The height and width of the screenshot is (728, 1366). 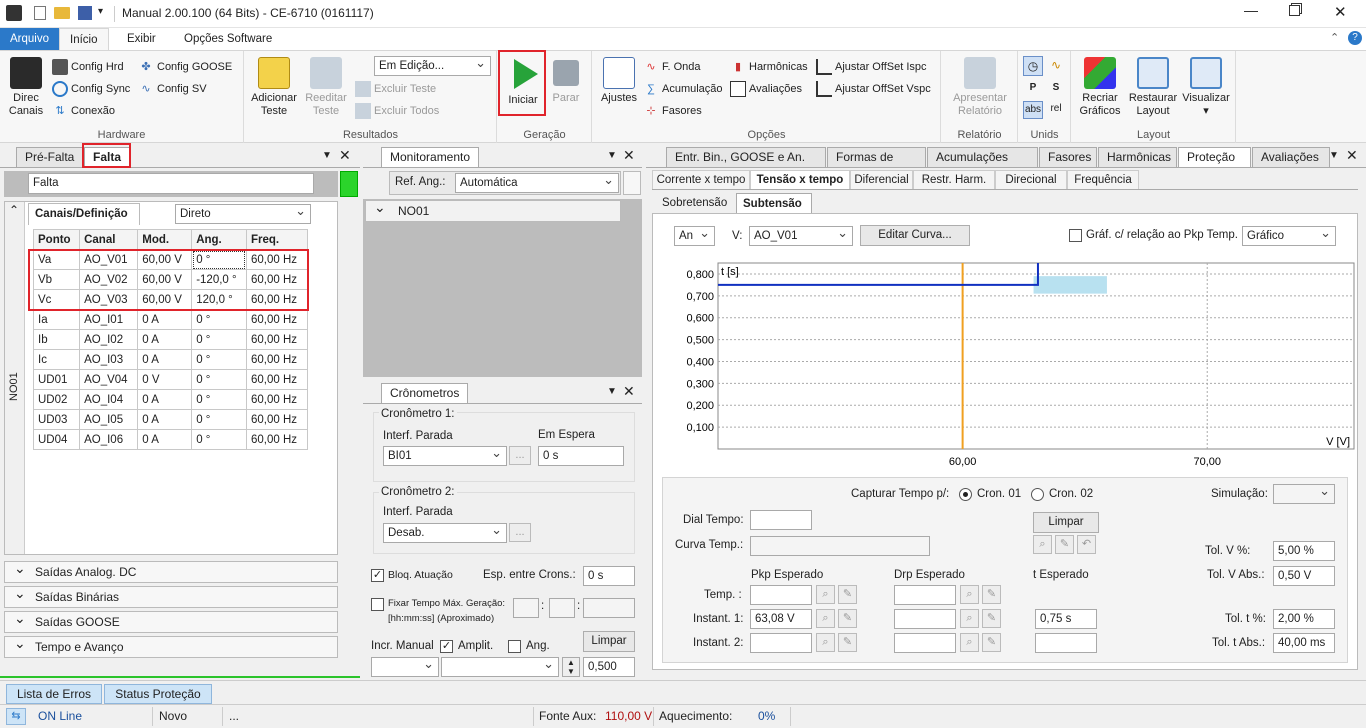 I want to click on cell-ponto: UD04, so click(x=56, y=439).